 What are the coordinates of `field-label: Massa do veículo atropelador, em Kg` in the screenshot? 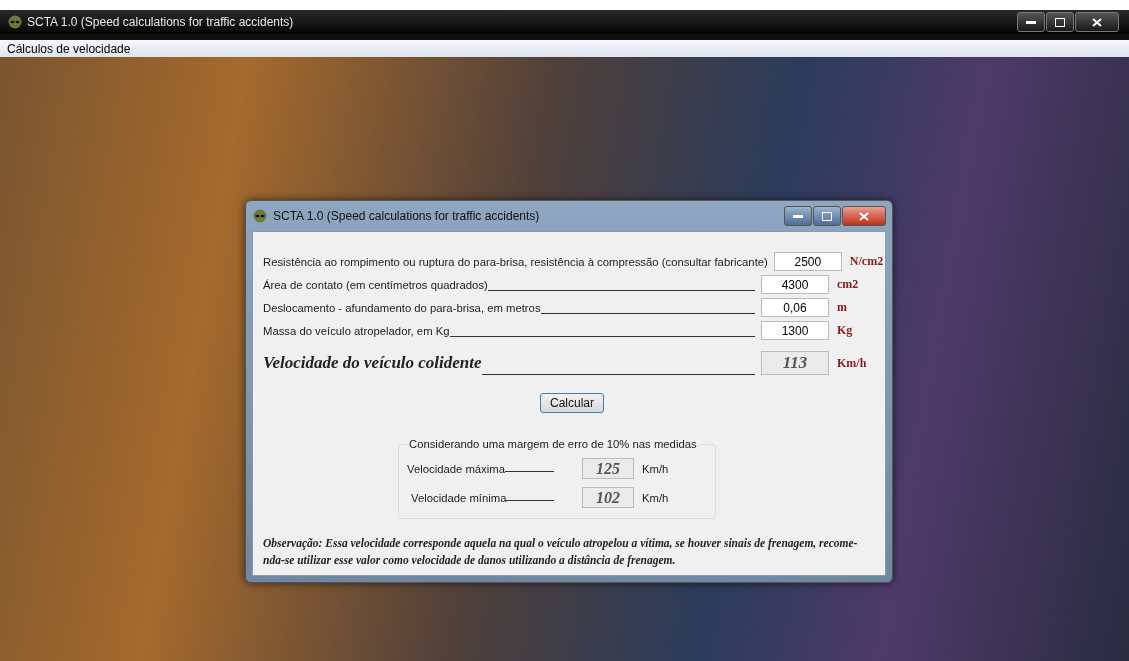 It's located at (356, 330).